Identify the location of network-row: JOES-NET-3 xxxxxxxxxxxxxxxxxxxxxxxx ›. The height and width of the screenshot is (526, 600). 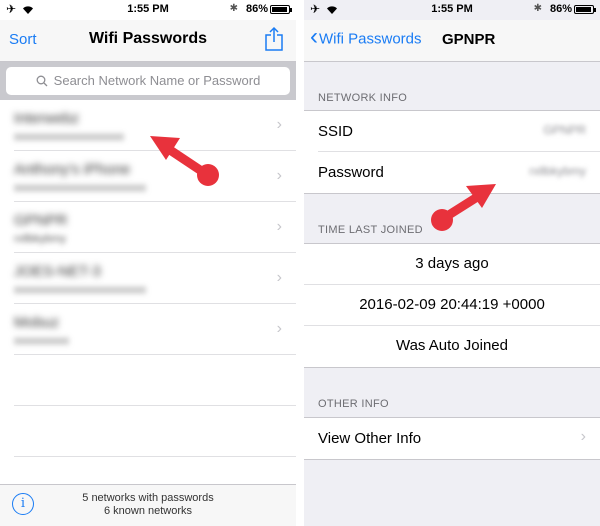
(155, 278).